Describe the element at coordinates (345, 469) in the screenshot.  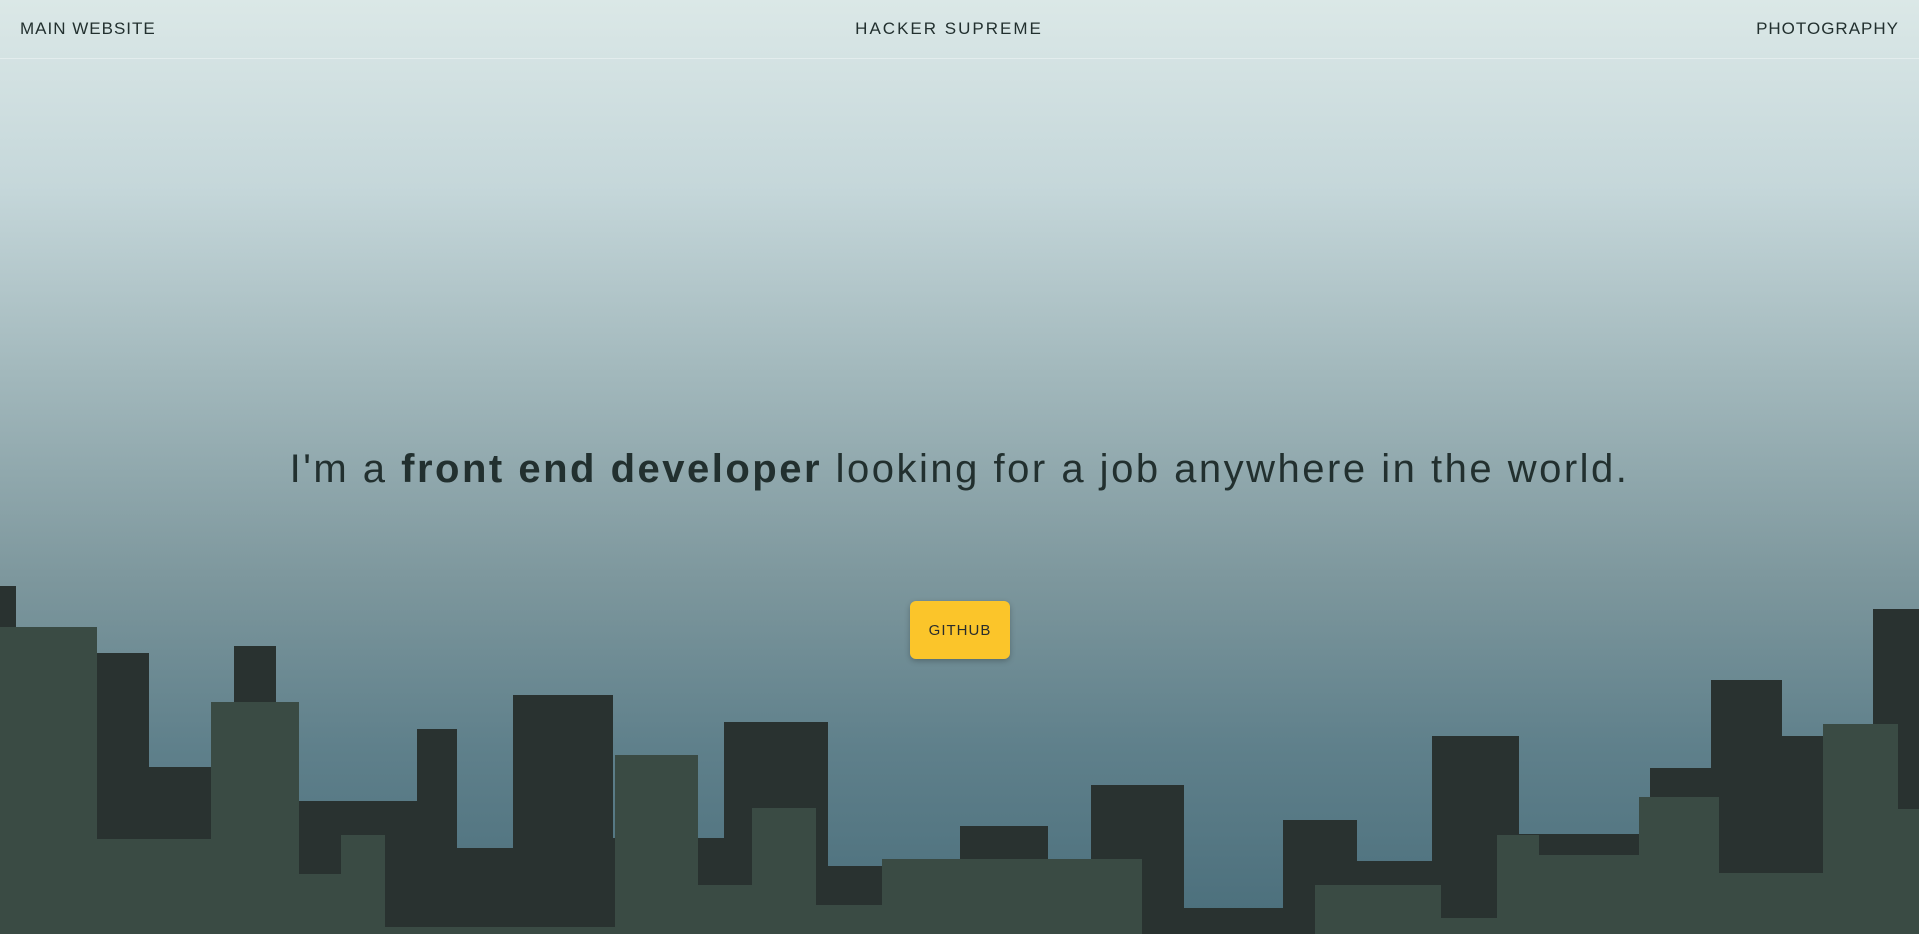
I see `hero-text-before: I'm a` at that location.